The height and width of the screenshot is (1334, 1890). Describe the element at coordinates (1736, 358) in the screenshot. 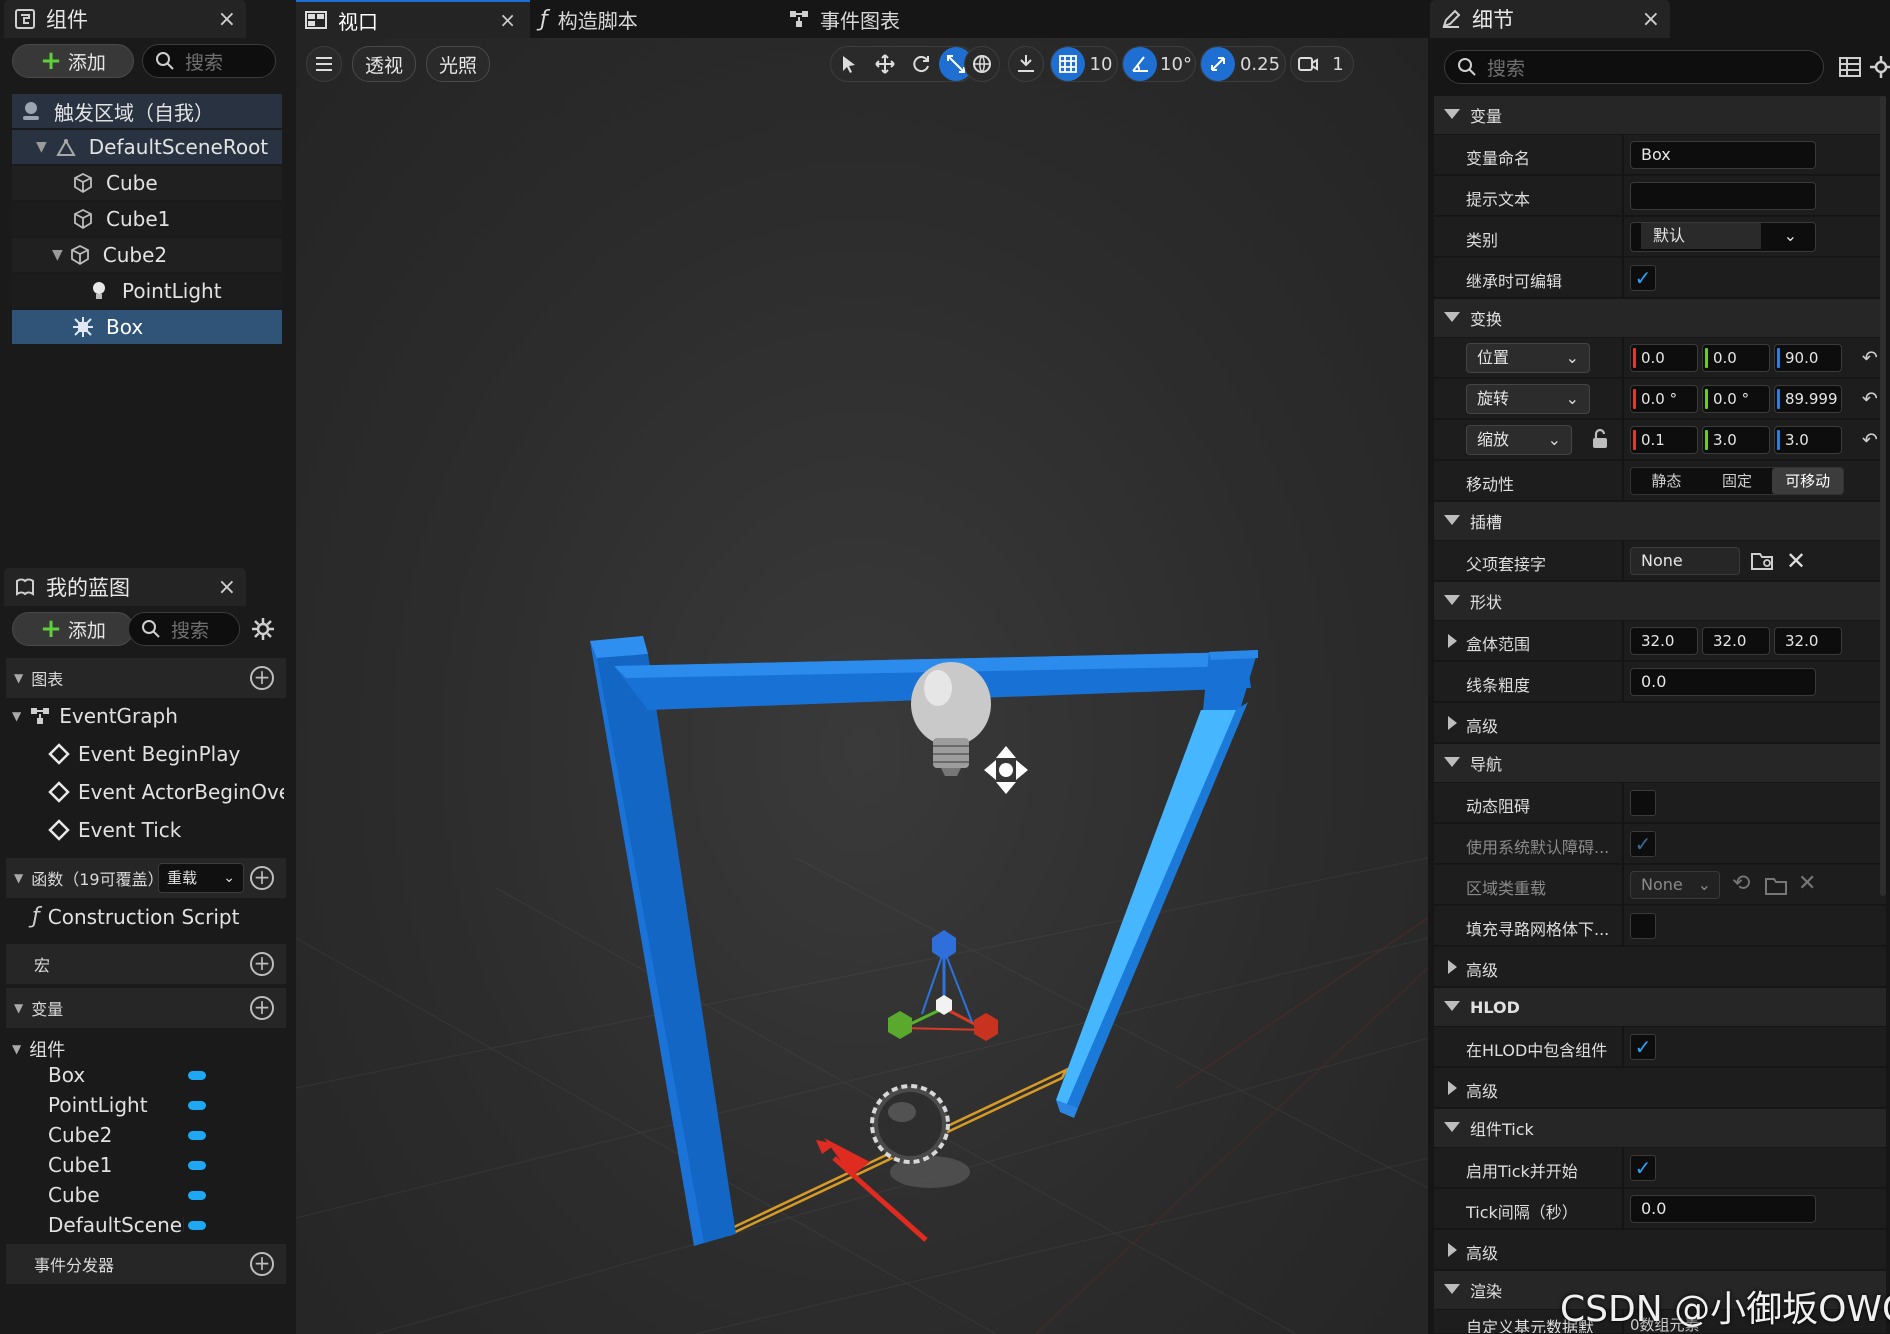

I see `location-y-input: 0.0` at that location.